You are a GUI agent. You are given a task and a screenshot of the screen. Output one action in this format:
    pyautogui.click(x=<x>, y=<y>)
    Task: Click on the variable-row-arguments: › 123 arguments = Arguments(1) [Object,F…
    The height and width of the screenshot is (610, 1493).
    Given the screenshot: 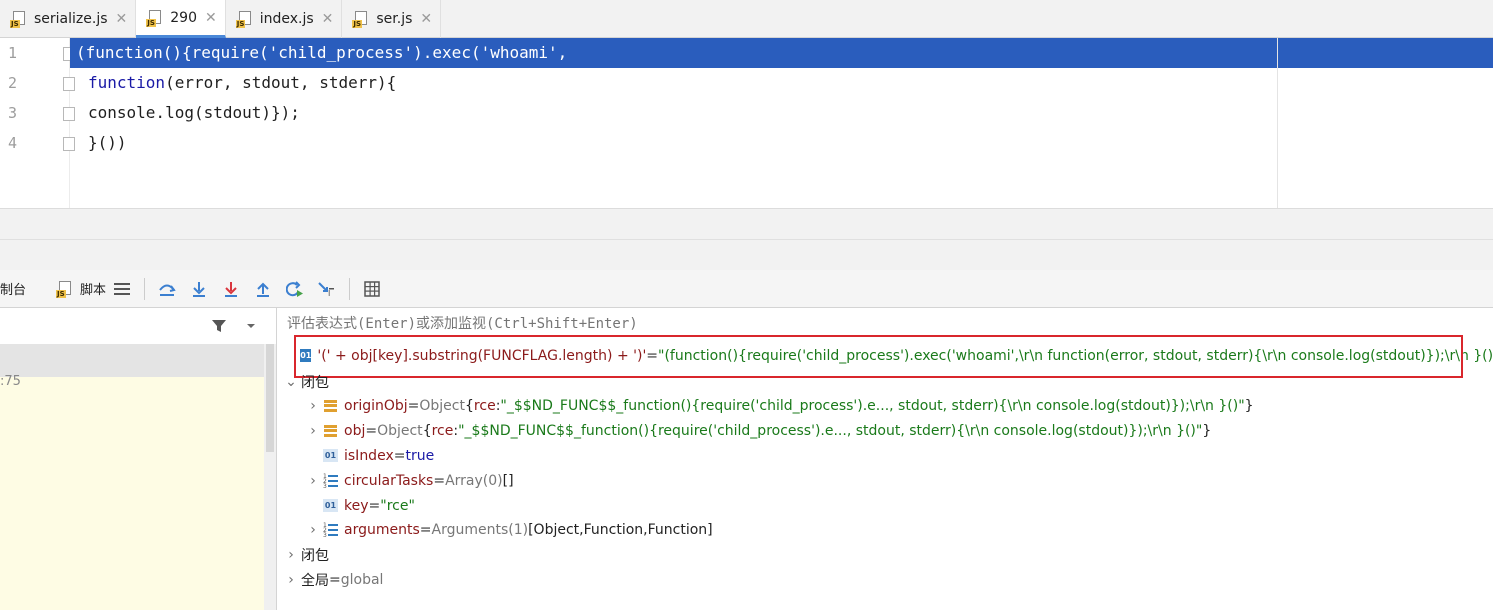 What is the action you would take?
    pyautogui.click(x=898, y=529)
    